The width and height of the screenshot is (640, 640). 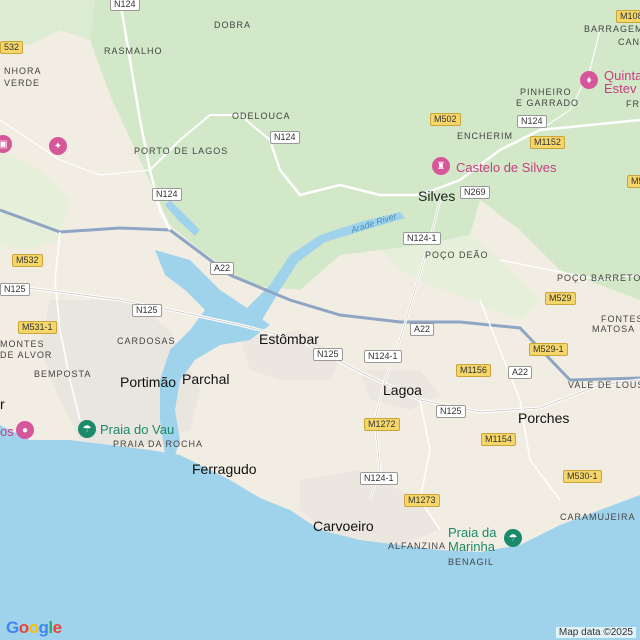 What do you see at coordinates (147, 310) in the screenshot?
I see `road-n125-portimao: N125` at bounding box center [147, 310].